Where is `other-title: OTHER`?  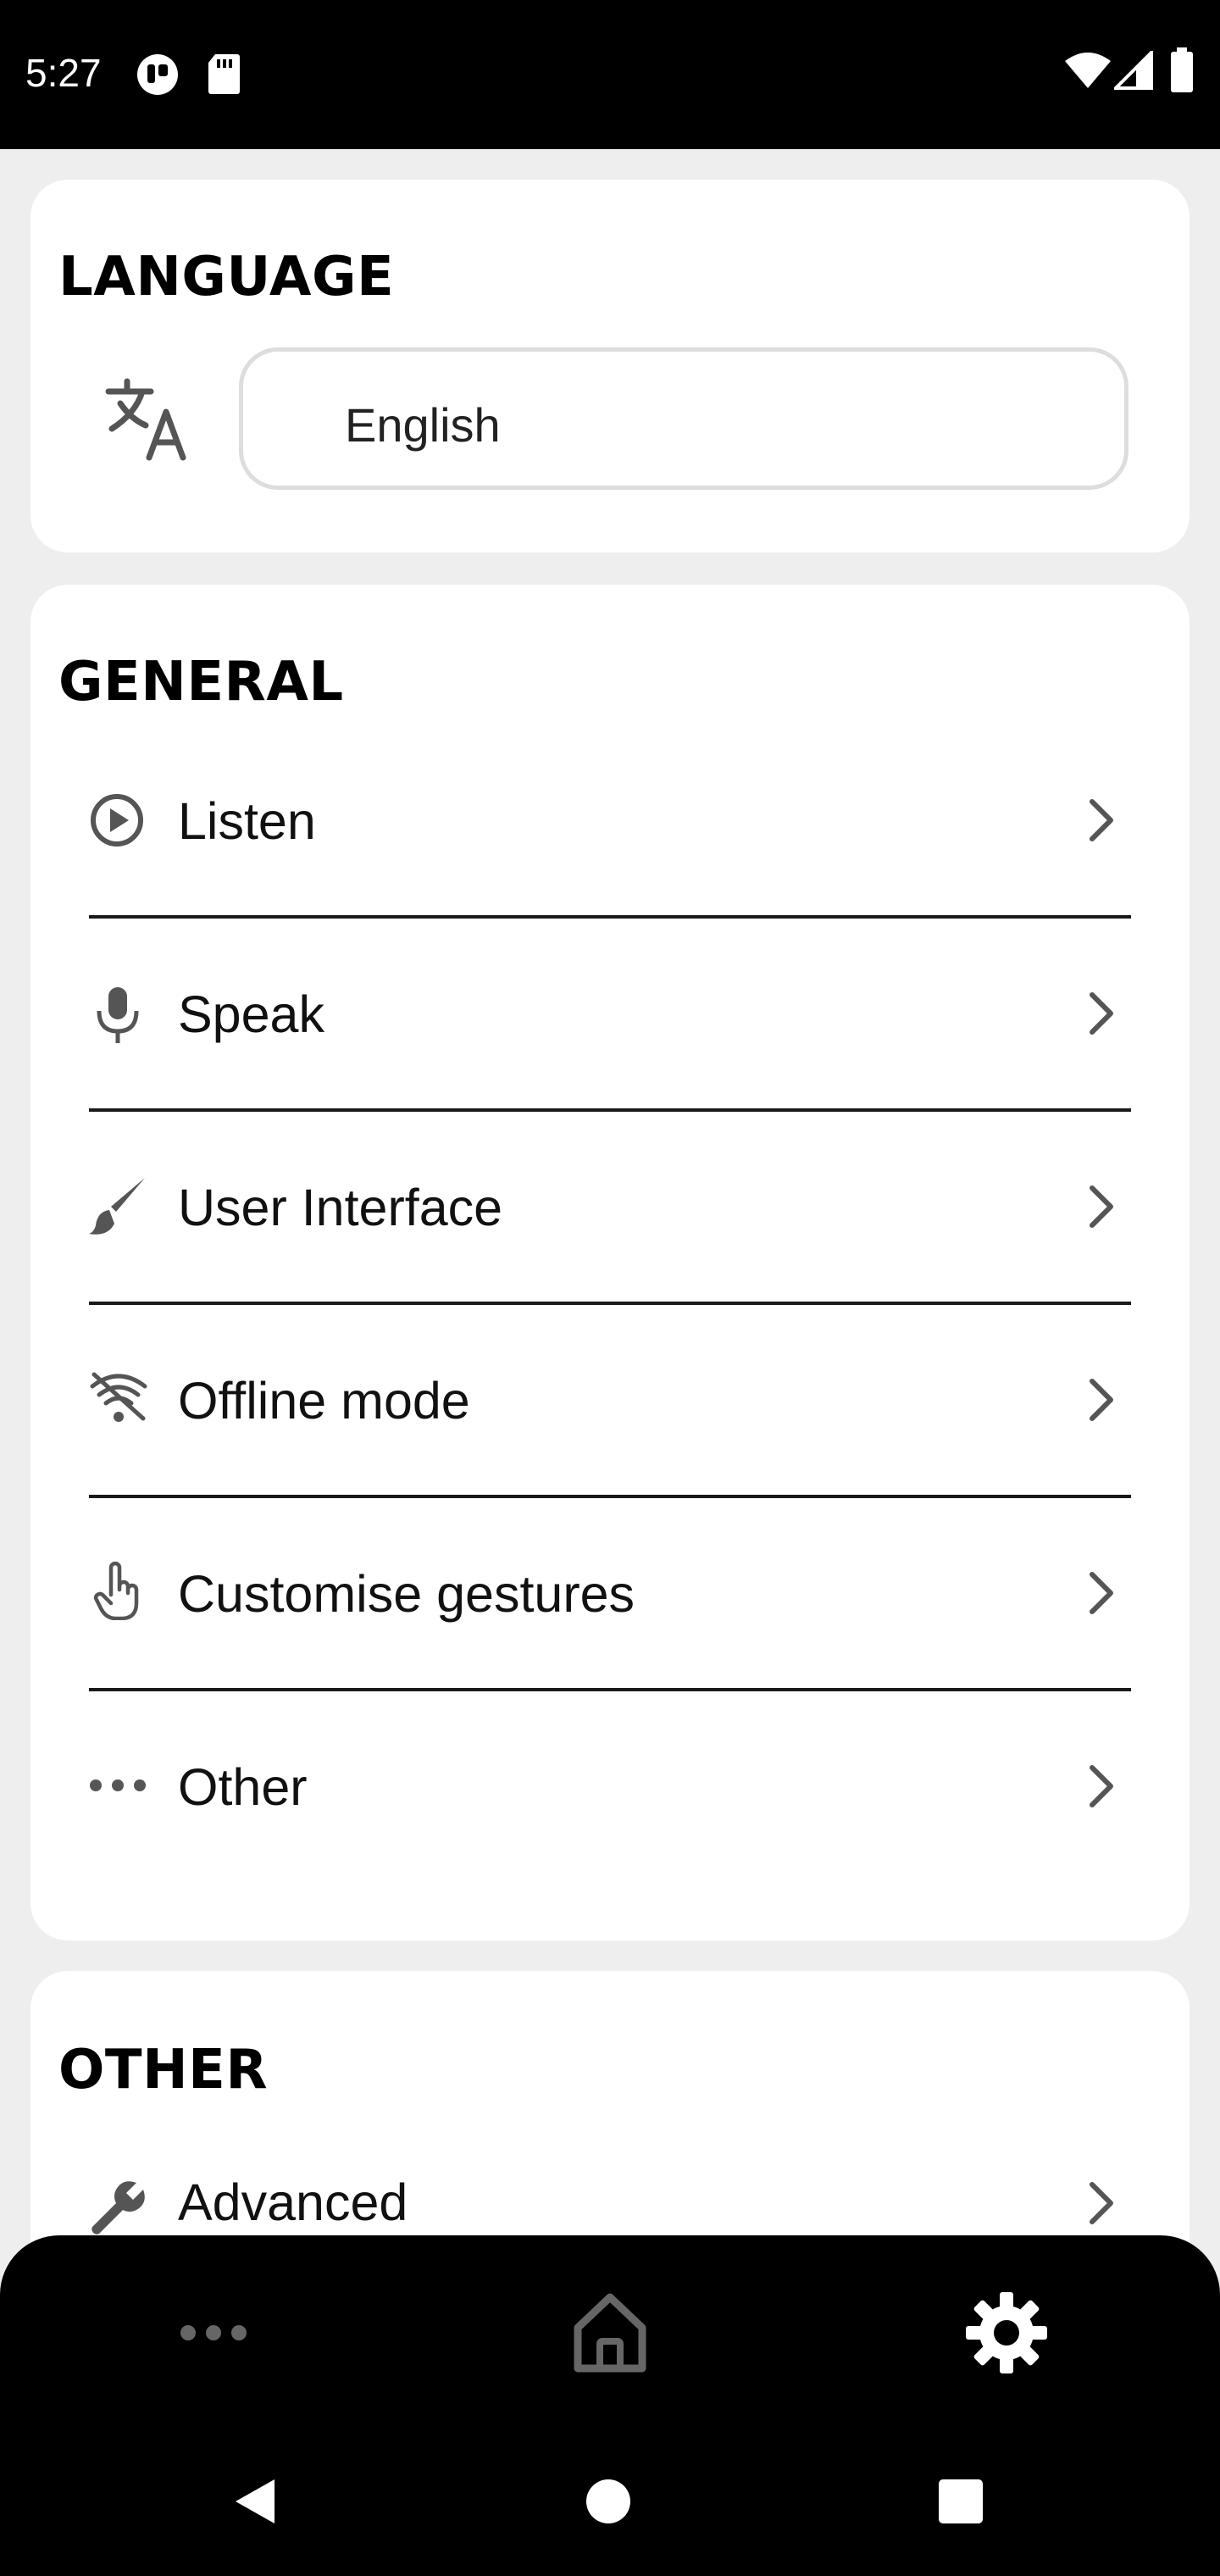 other-title: OTHER is located at coordinates (163, 2070).